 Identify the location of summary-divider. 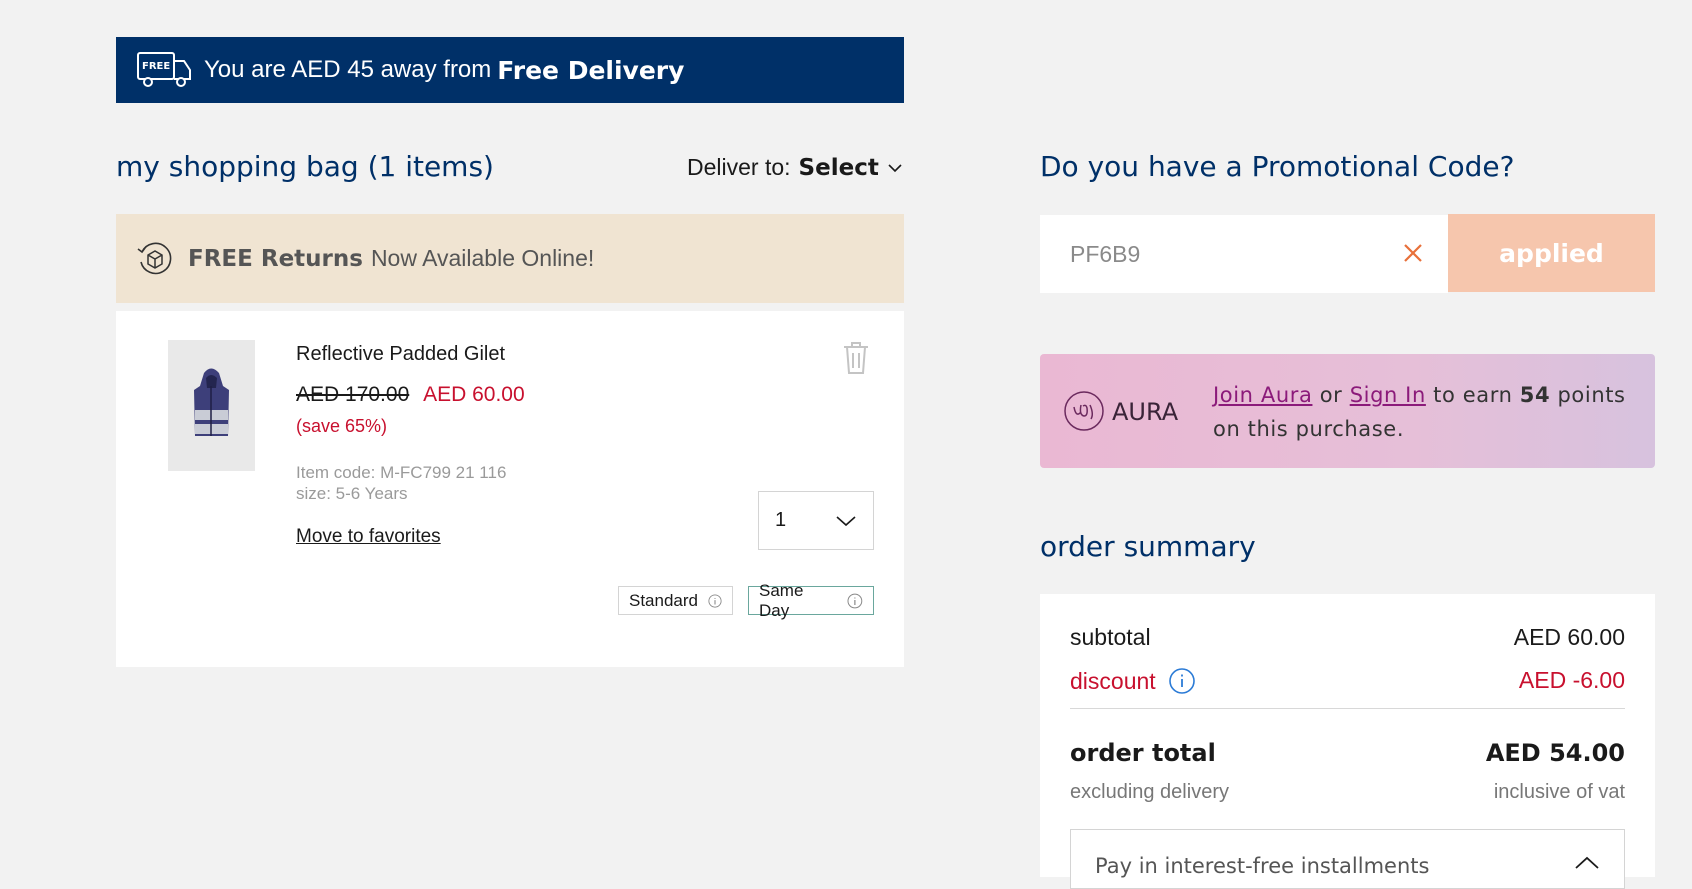
(1347, 708).